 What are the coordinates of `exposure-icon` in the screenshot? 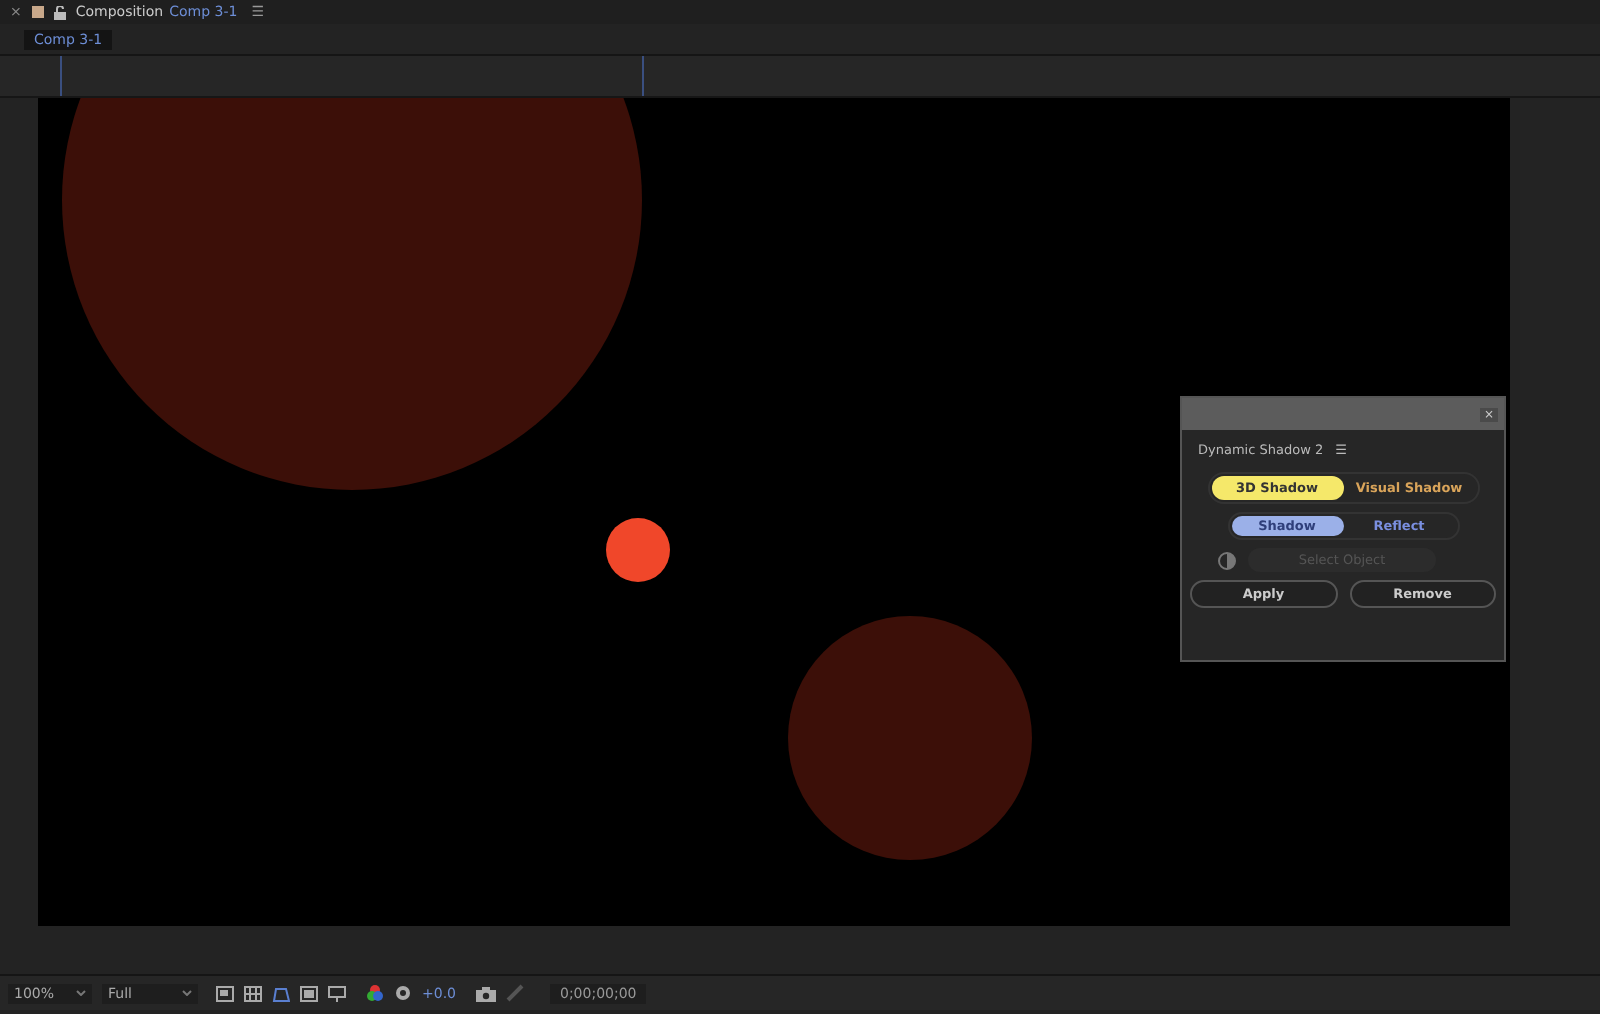 It's located at (403, 993).